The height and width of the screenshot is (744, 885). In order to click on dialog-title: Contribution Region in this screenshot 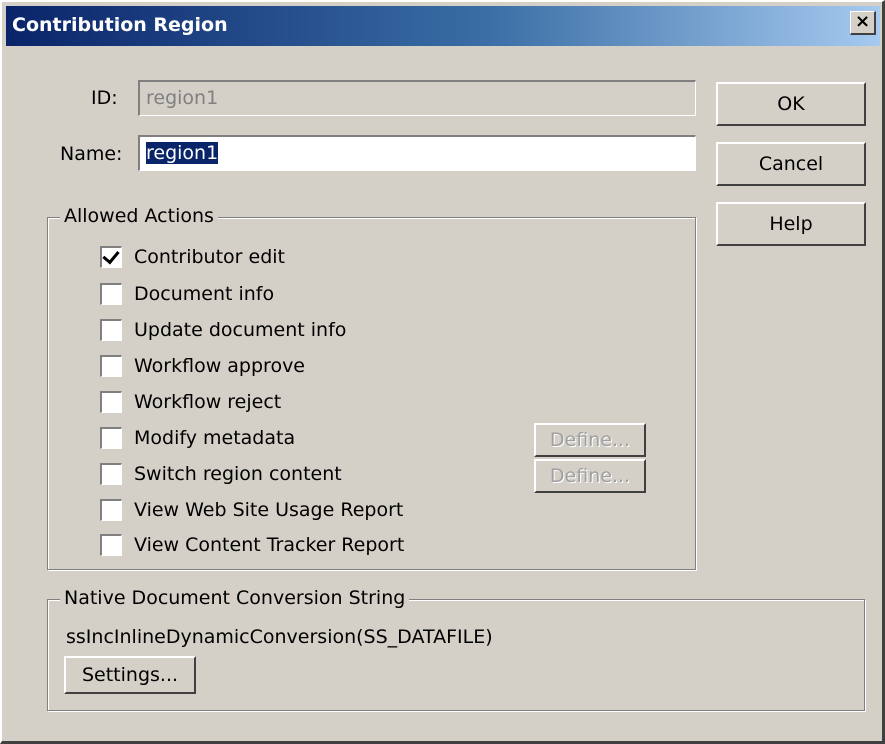, I will do `click(120, 25)`.